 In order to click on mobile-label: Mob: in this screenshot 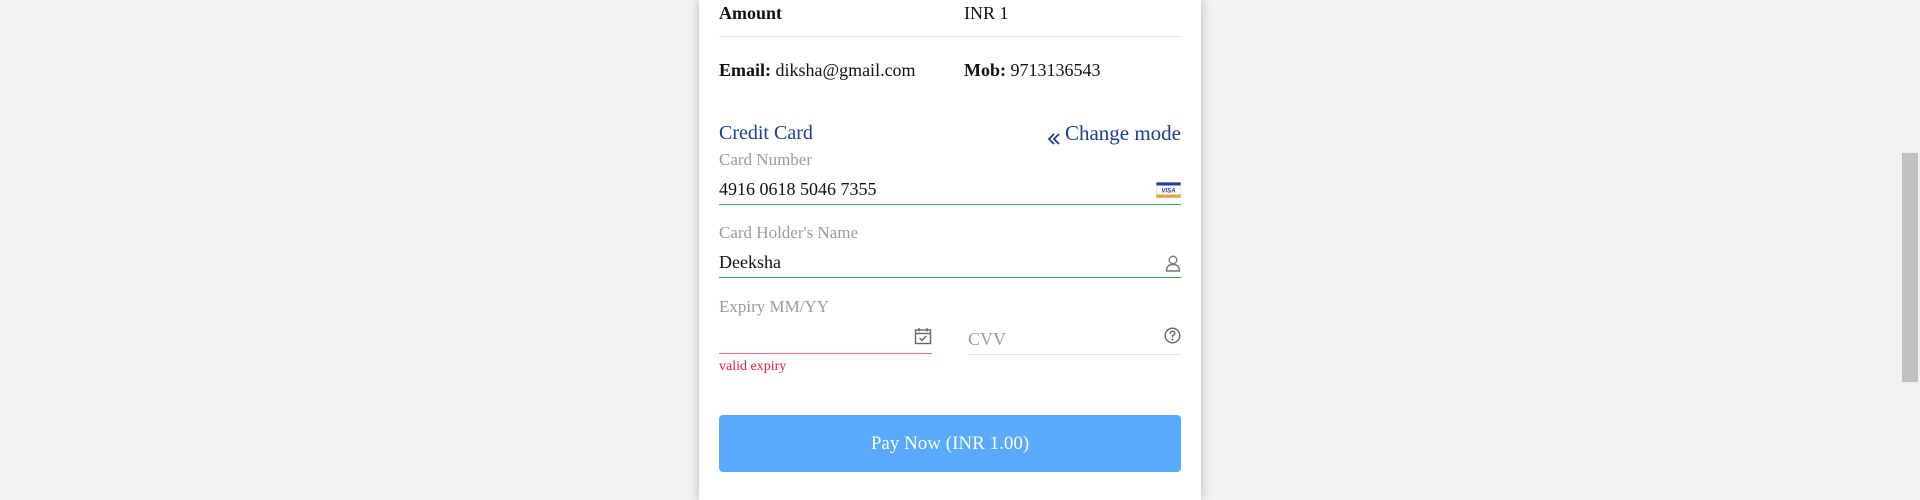, I will do `click(985, 70)`.